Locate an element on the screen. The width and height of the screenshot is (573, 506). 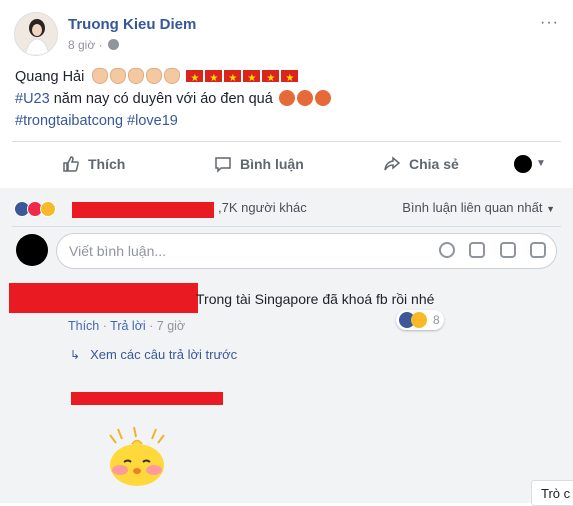
like-button: Thích is located at coordinates (93, 164).